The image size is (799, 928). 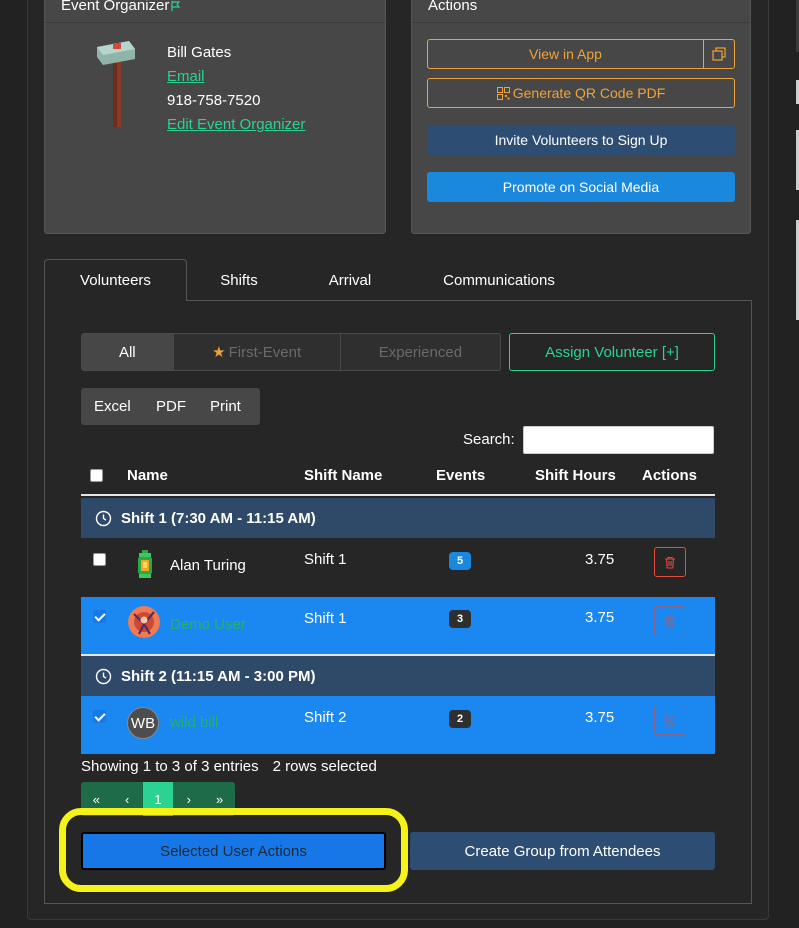 What do you see at coordinates (420, 352) in the screenshot?
I see `filter-experienced-button: Experienced` at bounding box center [420, 352].